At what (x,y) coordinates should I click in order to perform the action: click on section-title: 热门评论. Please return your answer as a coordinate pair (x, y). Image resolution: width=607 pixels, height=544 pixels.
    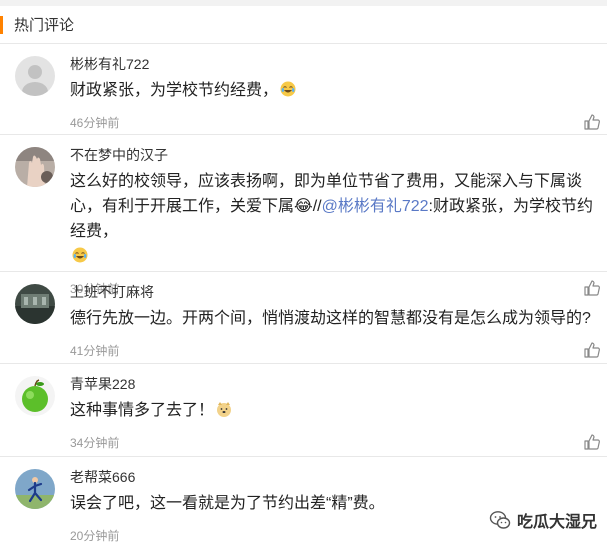
    Looking at the image, I should click on (44, 25).